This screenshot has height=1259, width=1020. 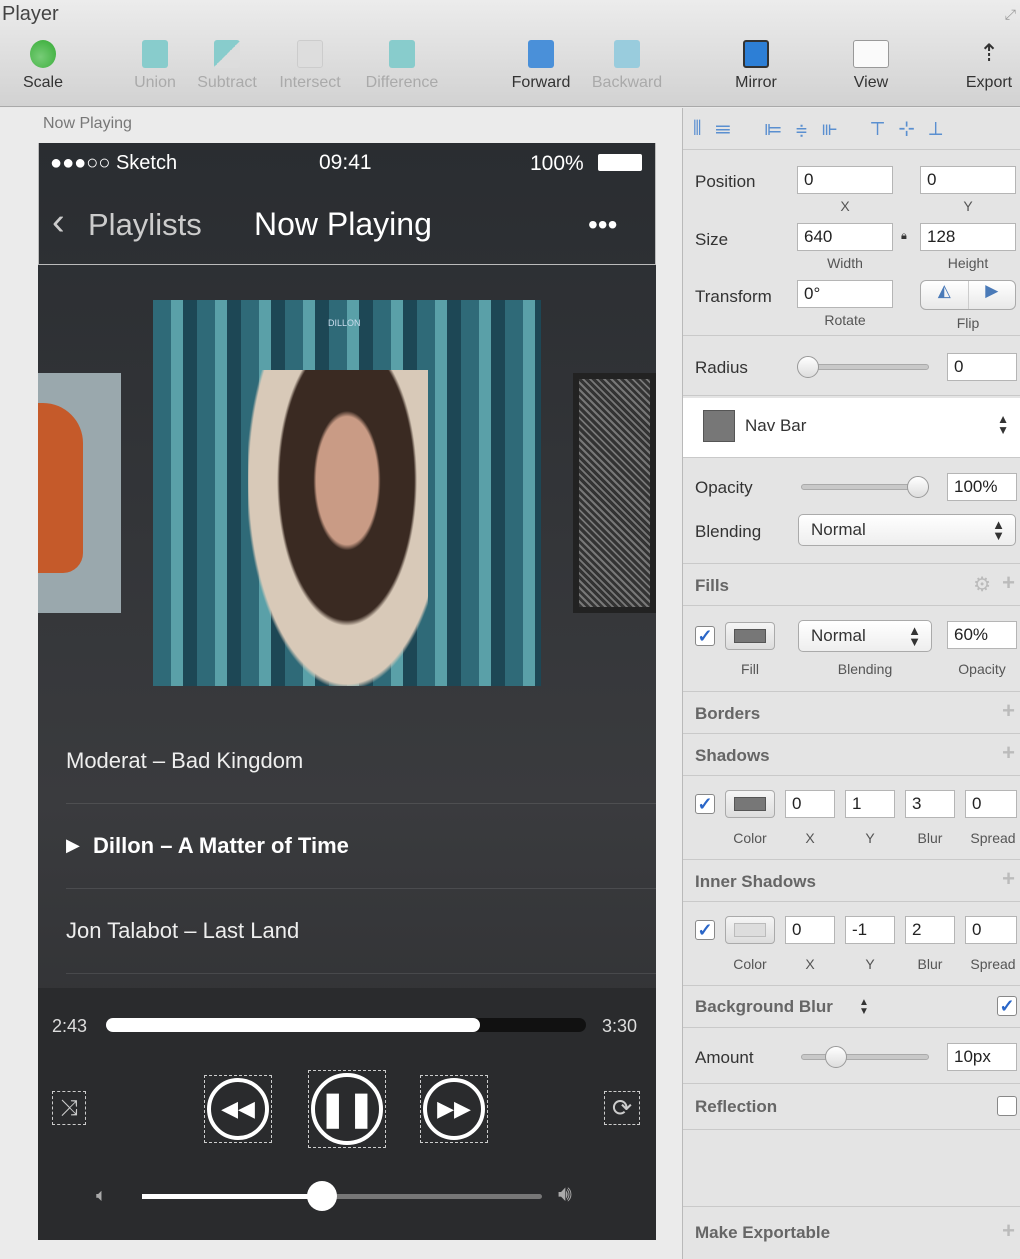 What do you see at coordinates (402, 66) in the screenshot?
I see `toolbar-difference-button: Difference` at bounding box center [402, 66].